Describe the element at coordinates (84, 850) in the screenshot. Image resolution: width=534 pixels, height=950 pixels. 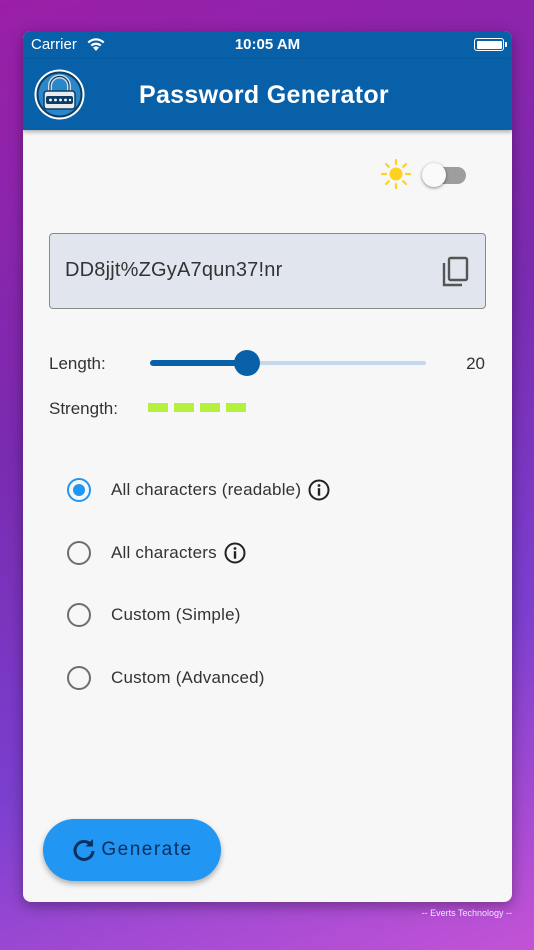
I see `refresh-icon` at that location.